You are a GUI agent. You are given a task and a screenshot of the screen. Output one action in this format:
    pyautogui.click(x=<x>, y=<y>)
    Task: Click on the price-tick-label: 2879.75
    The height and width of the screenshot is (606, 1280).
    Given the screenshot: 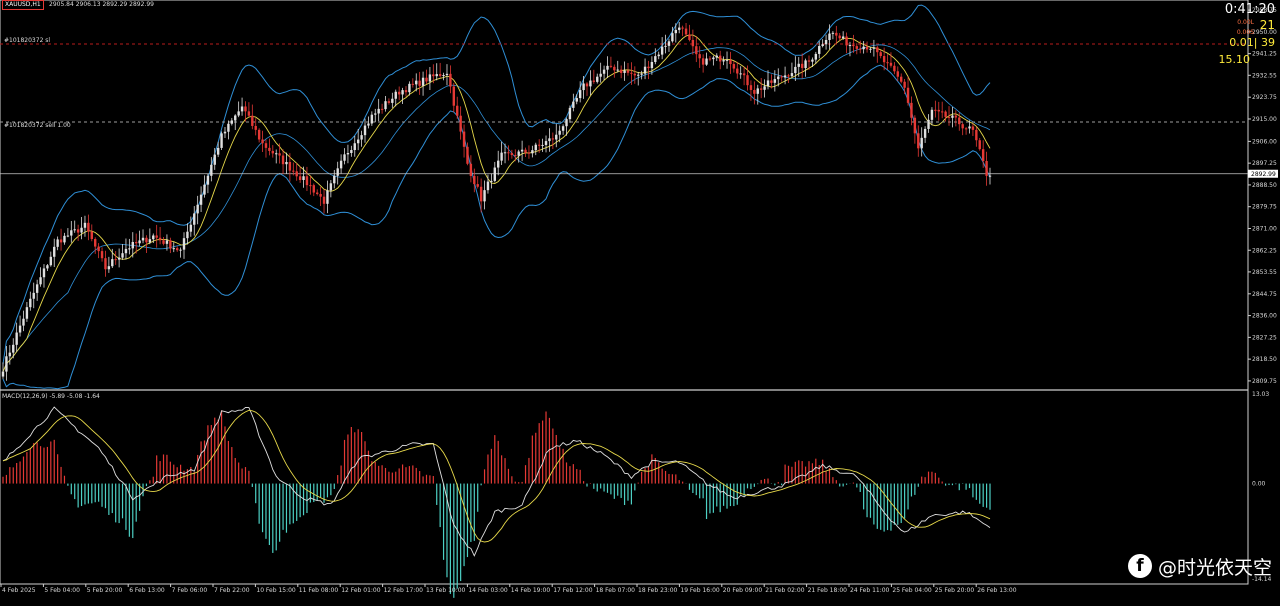 What is the action you would take?
    pyautogui.click(x=1264, y=207)
    